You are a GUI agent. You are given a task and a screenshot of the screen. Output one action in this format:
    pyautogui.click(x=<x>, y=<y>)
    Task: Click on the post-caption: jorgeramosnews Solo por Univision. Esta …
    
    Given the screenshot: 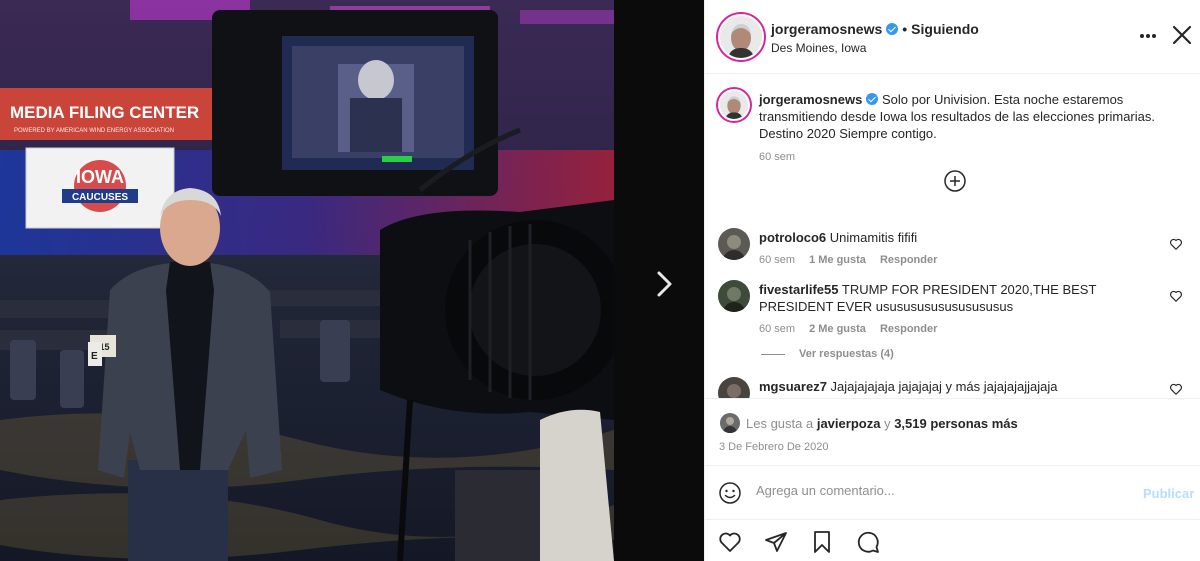 What is the action you would take?
    pyautogui.click(x=959, y=128)
    